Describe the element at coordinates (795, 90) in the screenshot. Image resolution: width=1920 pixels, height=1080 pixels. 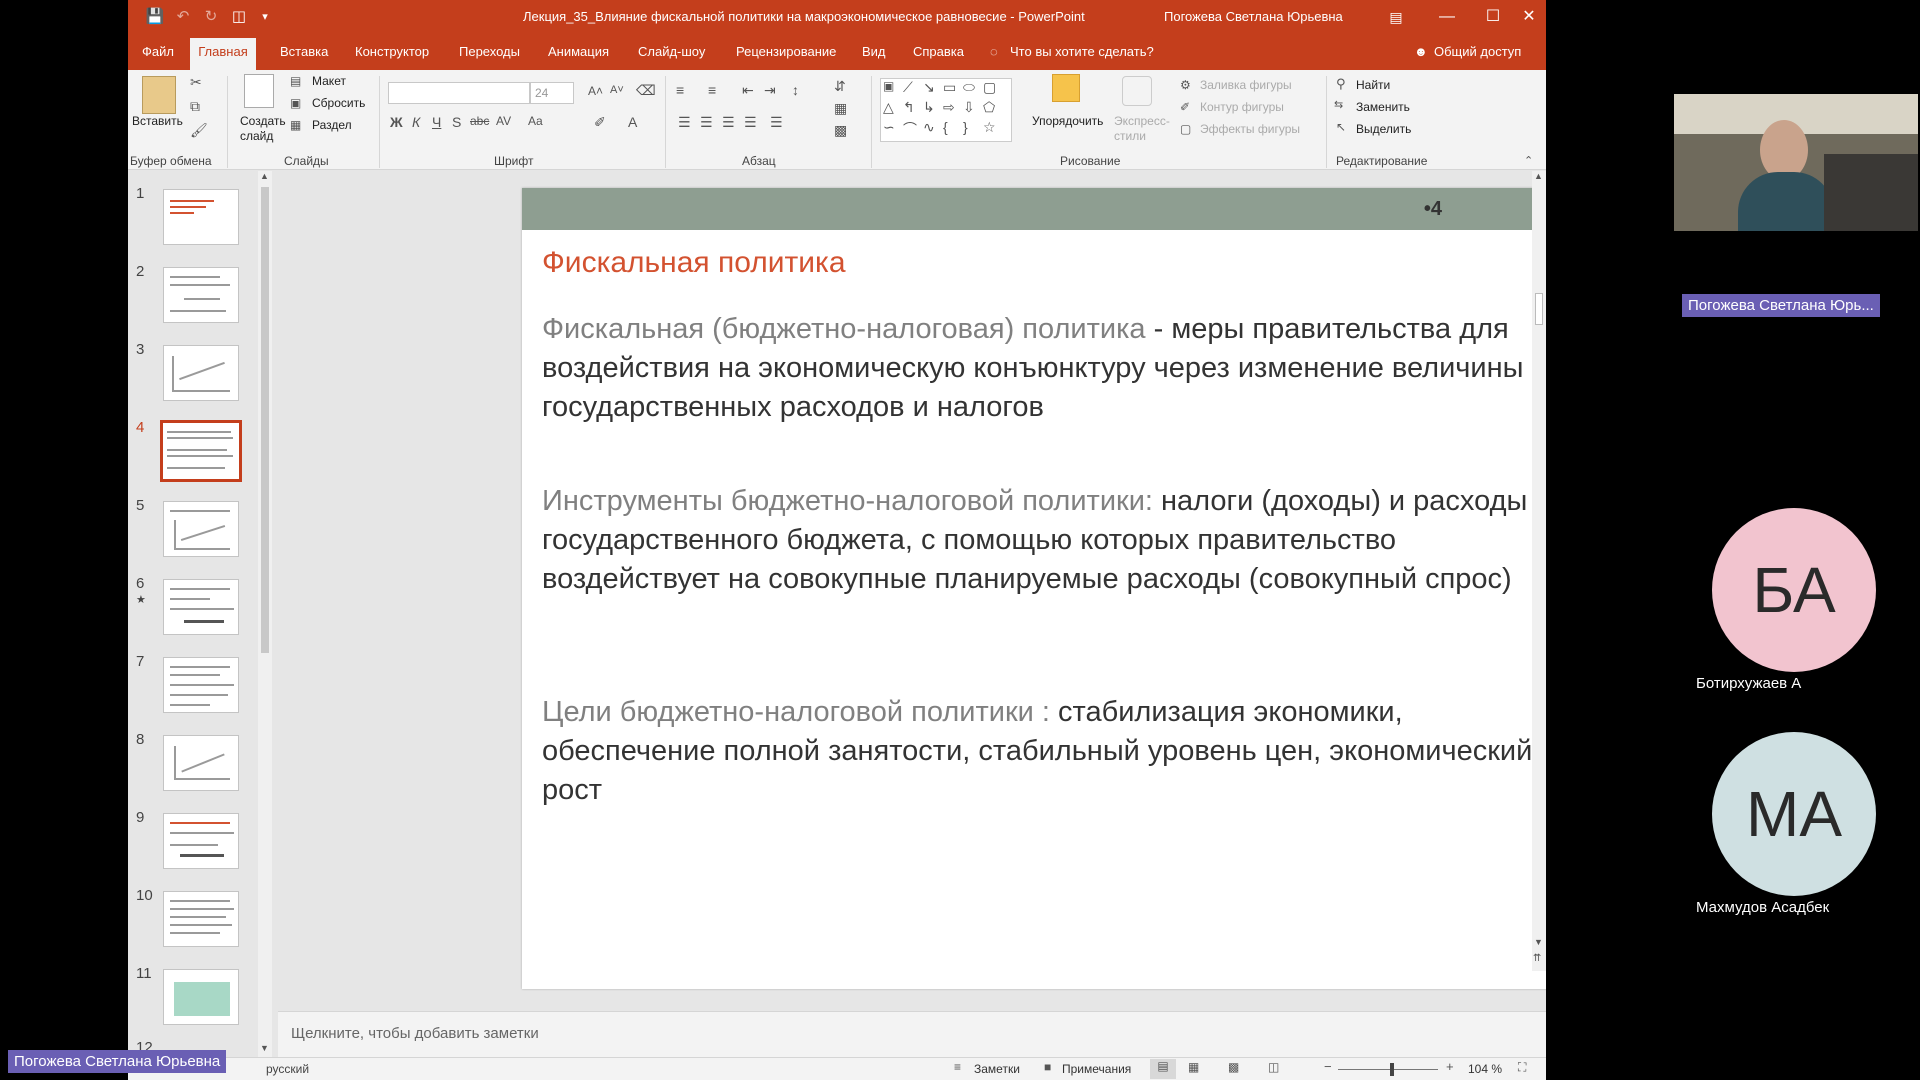
I see `line-spacing-icon: ↕` at that location.